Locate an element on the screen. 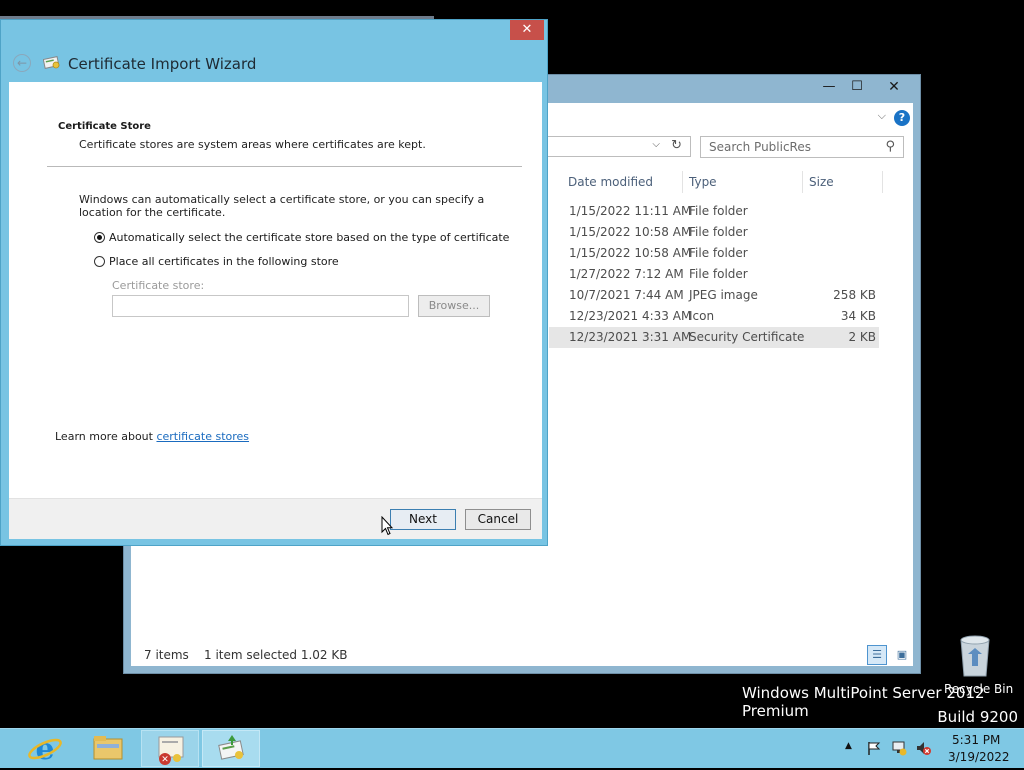 This screenshot has width=1024, height=770. file-list-row: 1/15/2022 11:11 AM File folder is located at coordinates (714, 211).